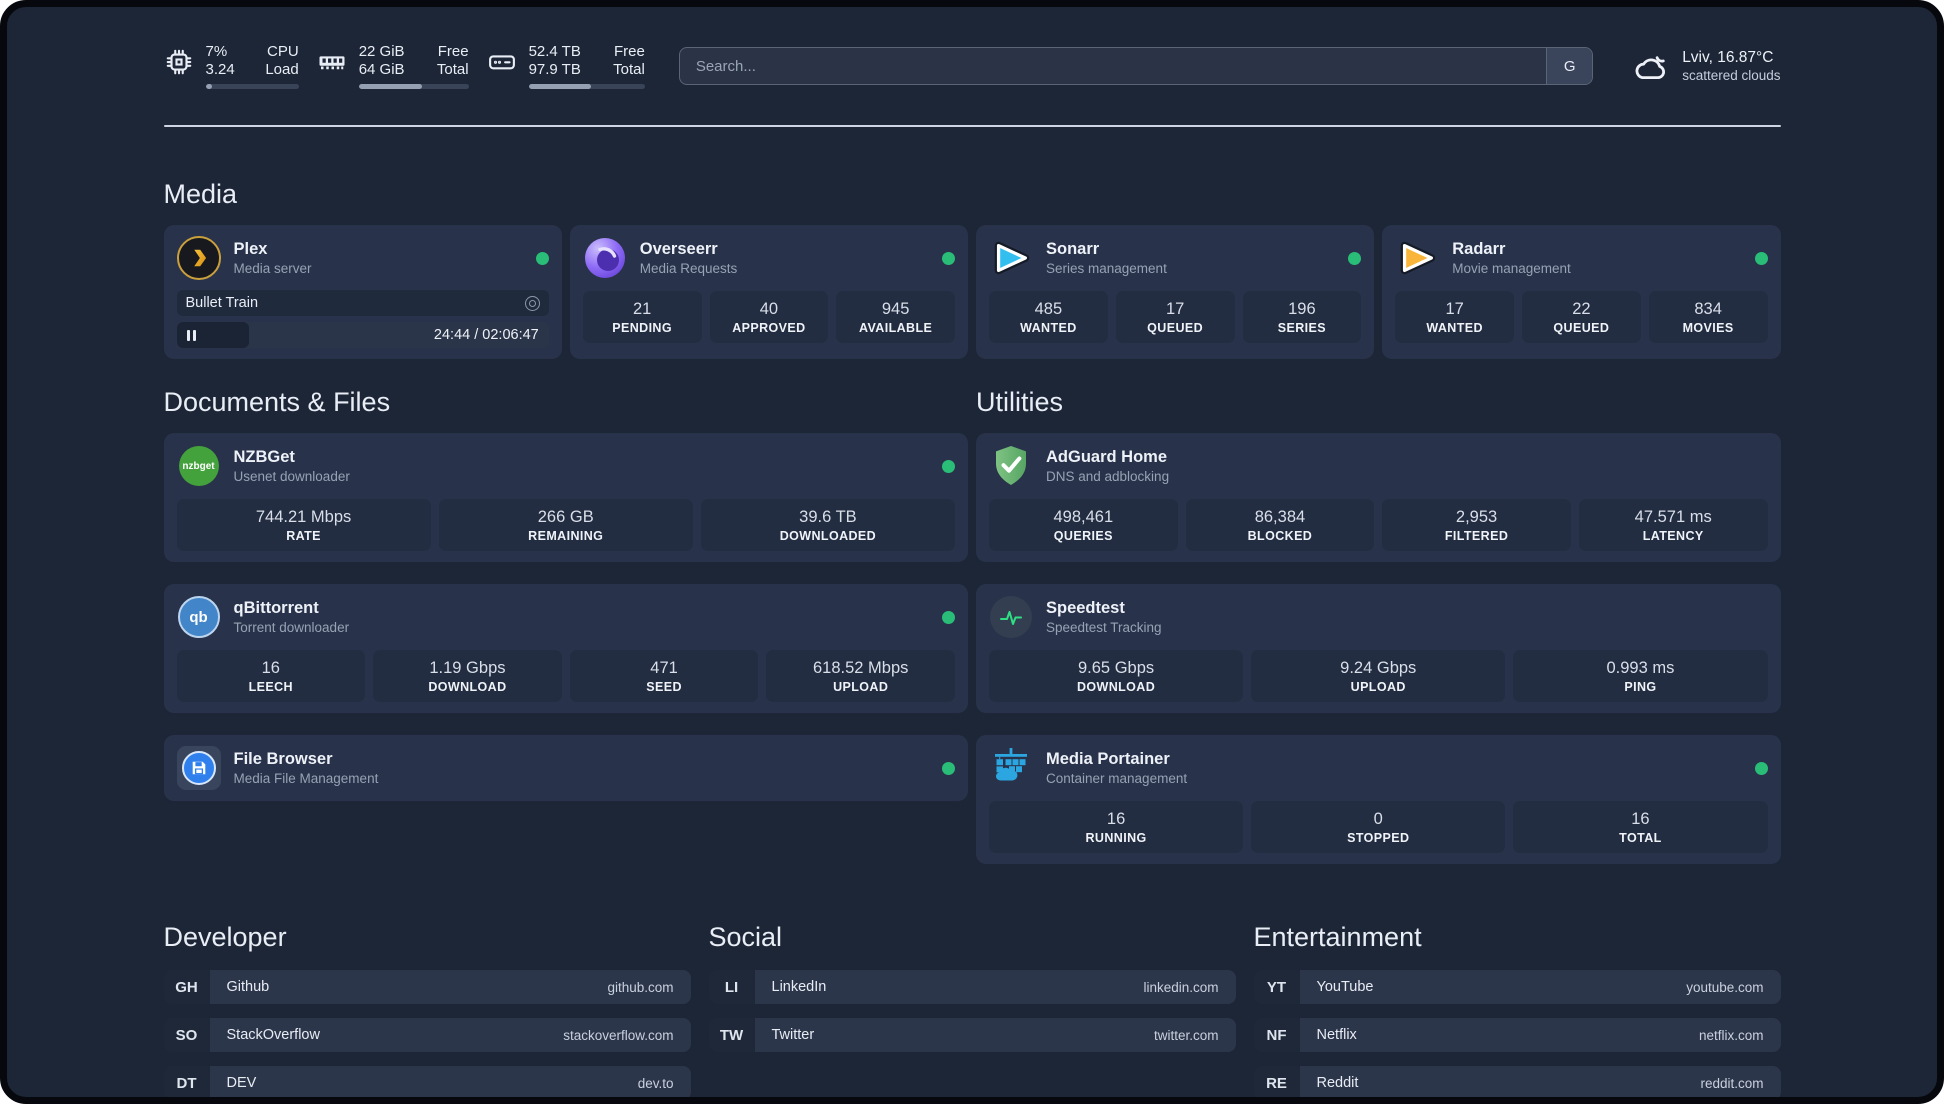 Image resolution: width=1944 pixels, height=1104 pixels. I want to click on cpu-label: CPU, so click(283, 51).